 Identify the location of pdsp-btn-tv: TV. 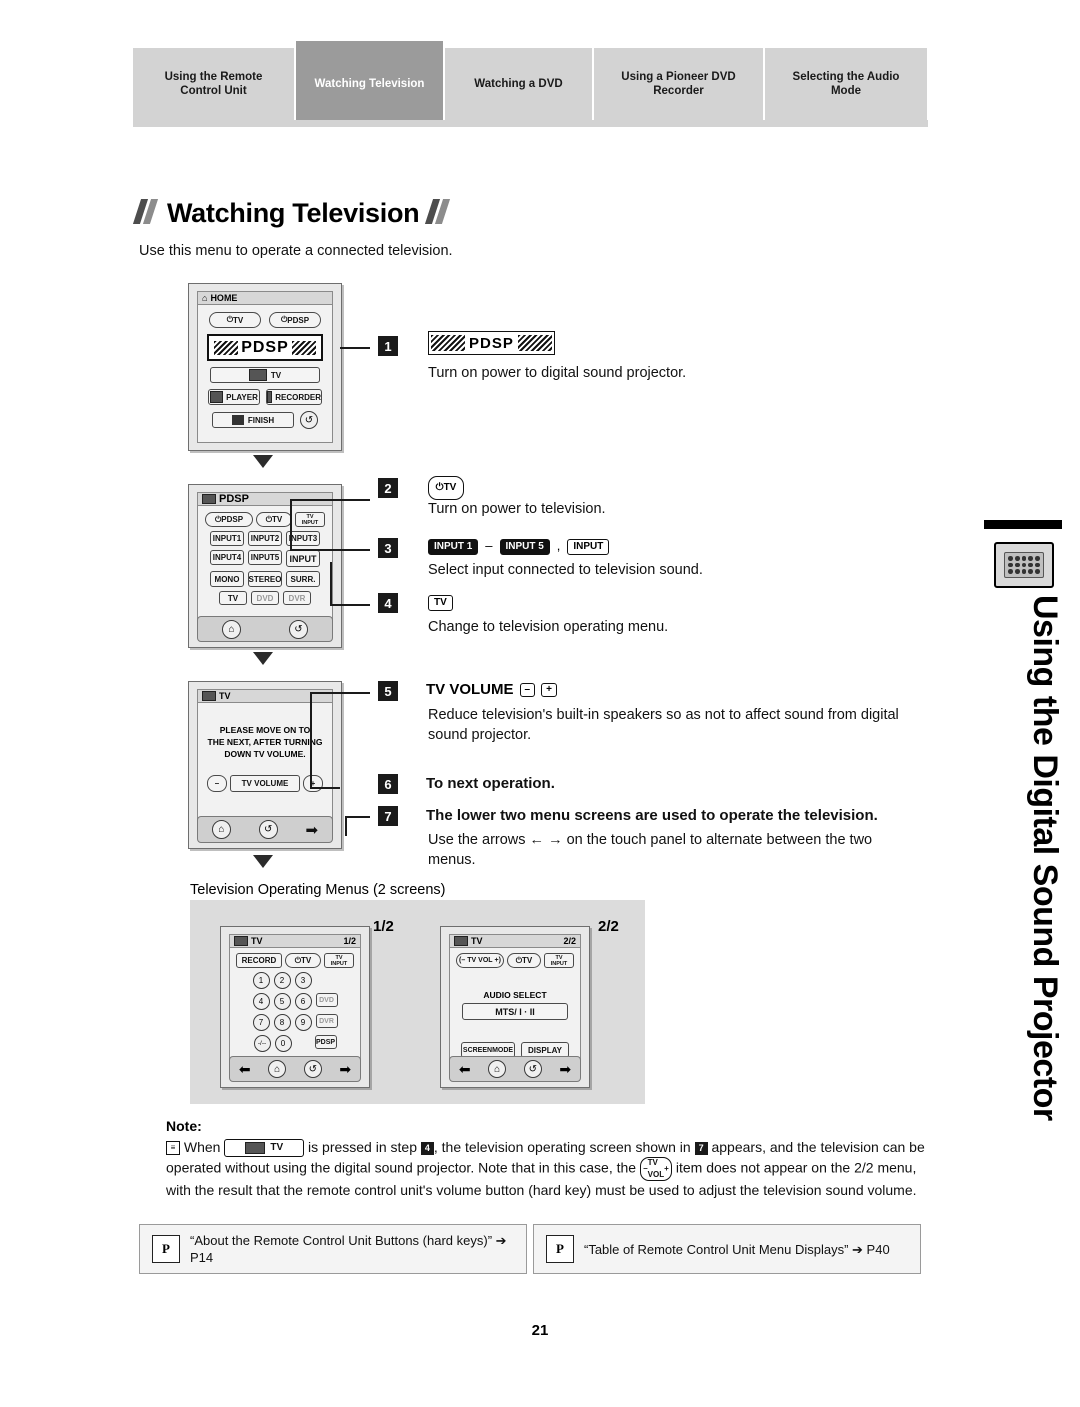
(233, 598).